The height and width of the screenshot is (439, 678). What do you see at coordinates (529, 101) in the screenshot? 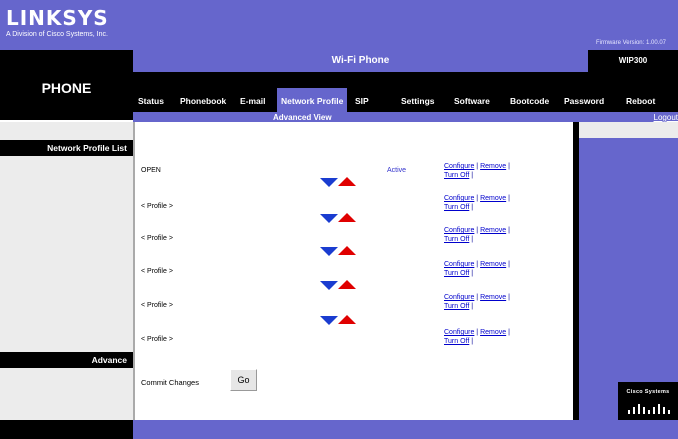
I see `menu-item-bootcode: Bootcode` at bounding box center [529, 101].